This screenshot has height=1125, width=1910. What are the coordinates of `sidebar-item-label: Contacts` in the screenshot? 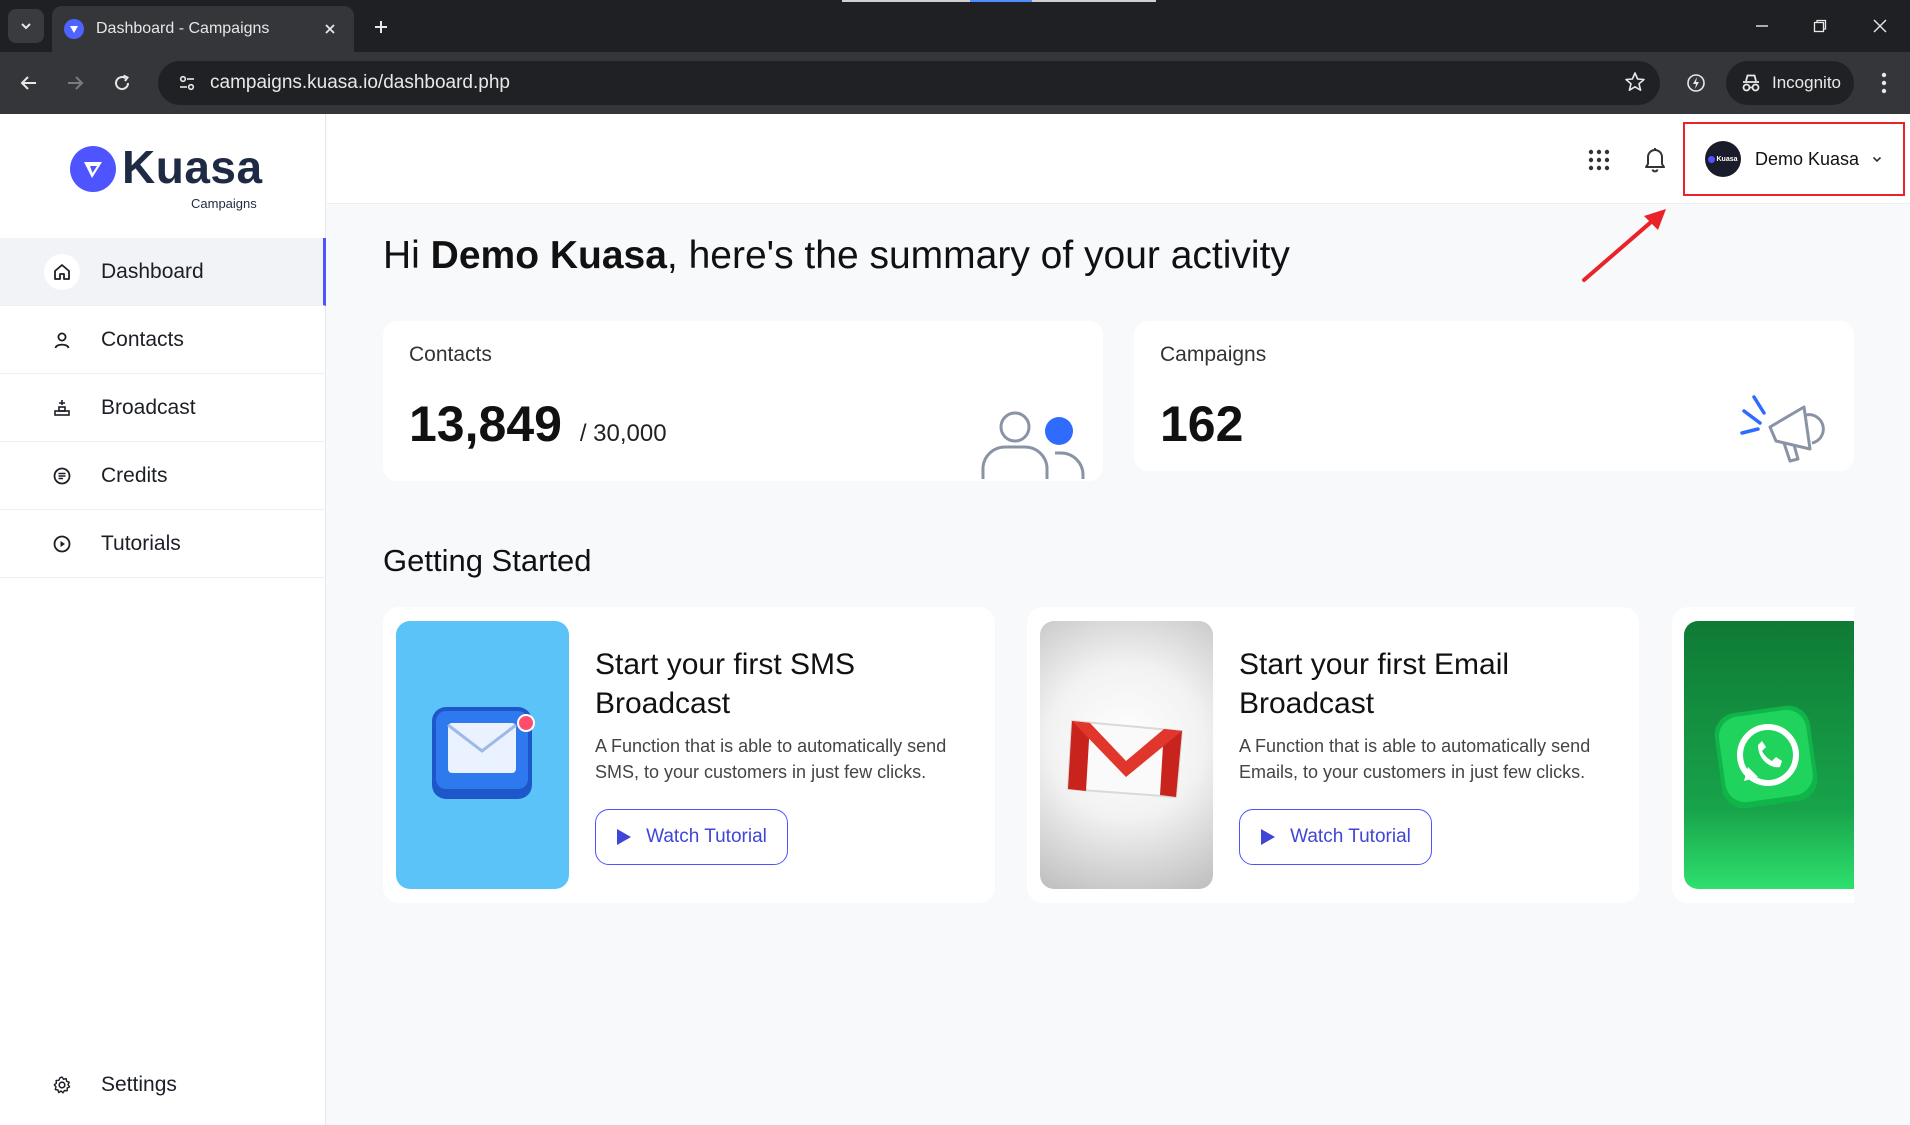 It's located at (142, 339).